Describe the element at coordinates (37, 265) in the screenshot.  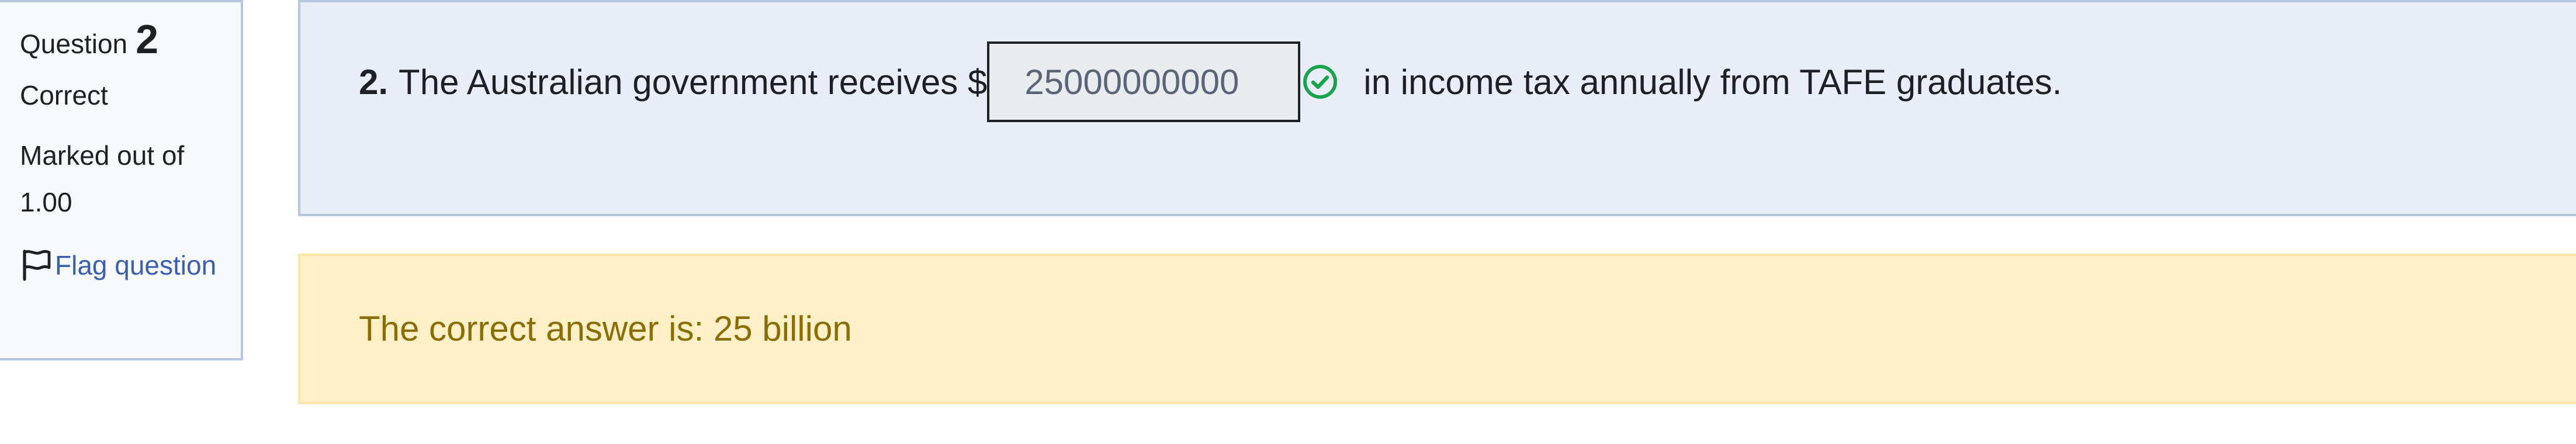
I see `flag-outline-icon` at that location.